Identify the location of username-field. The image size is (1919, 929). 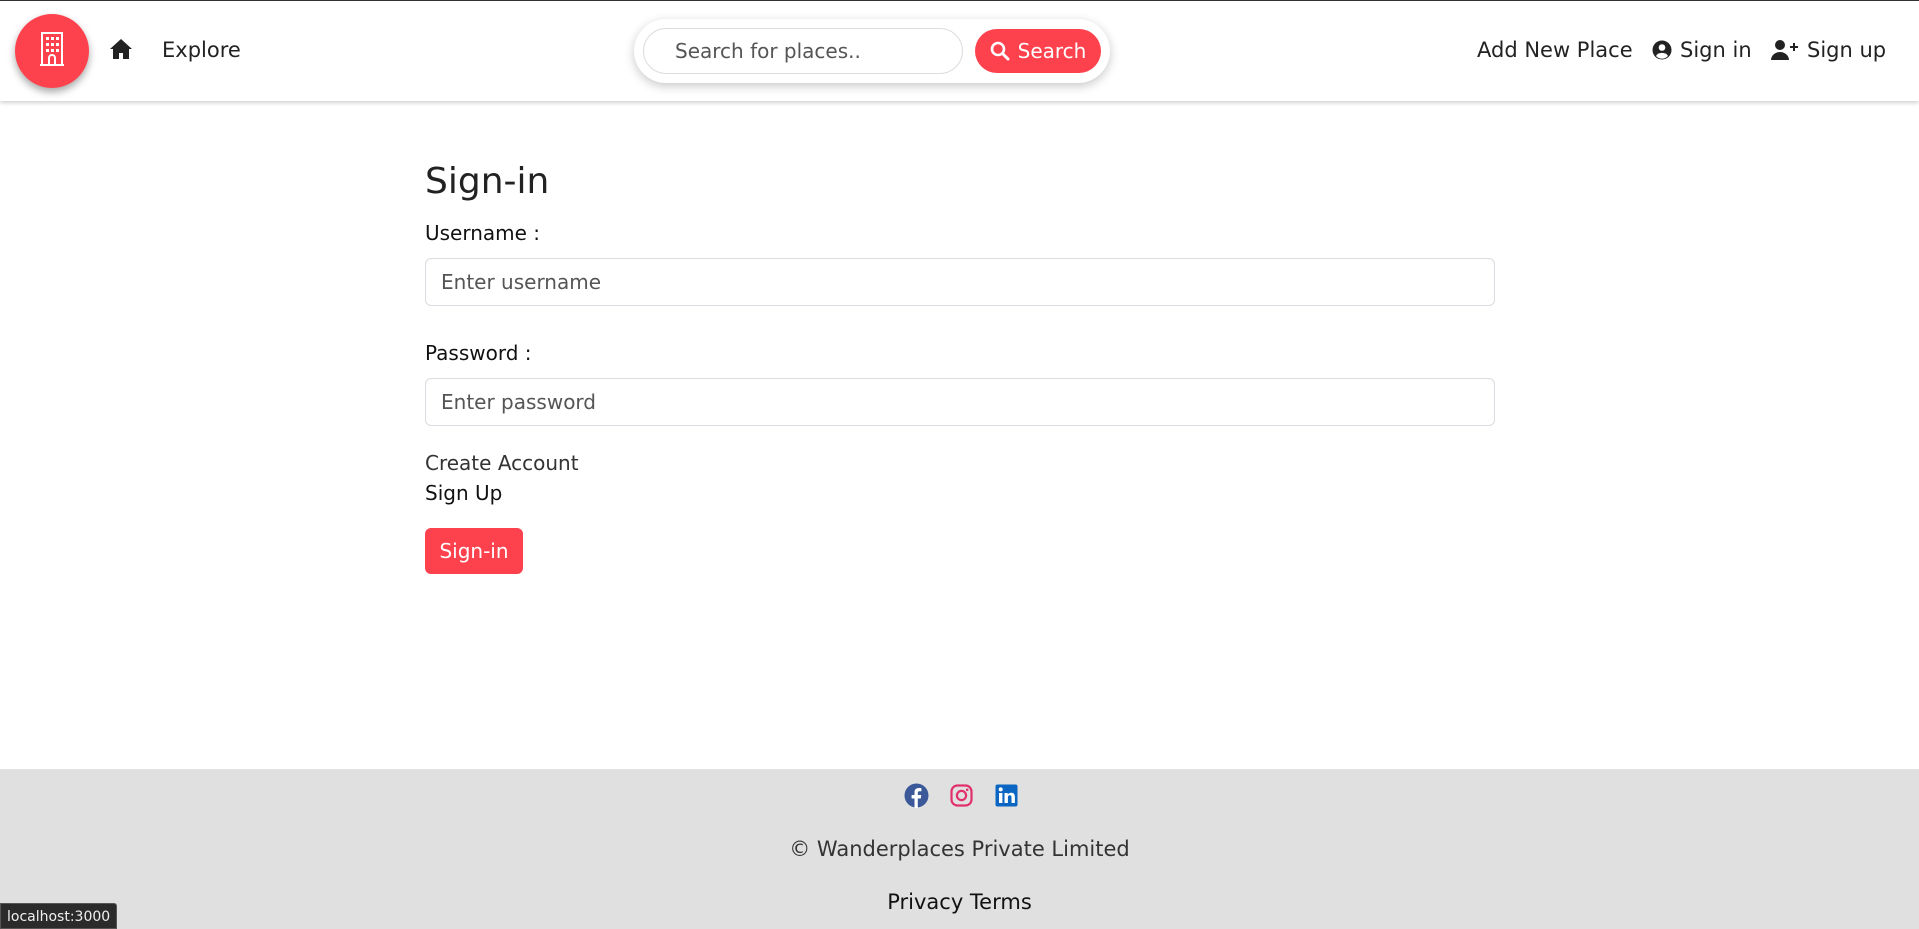
(960, 282).